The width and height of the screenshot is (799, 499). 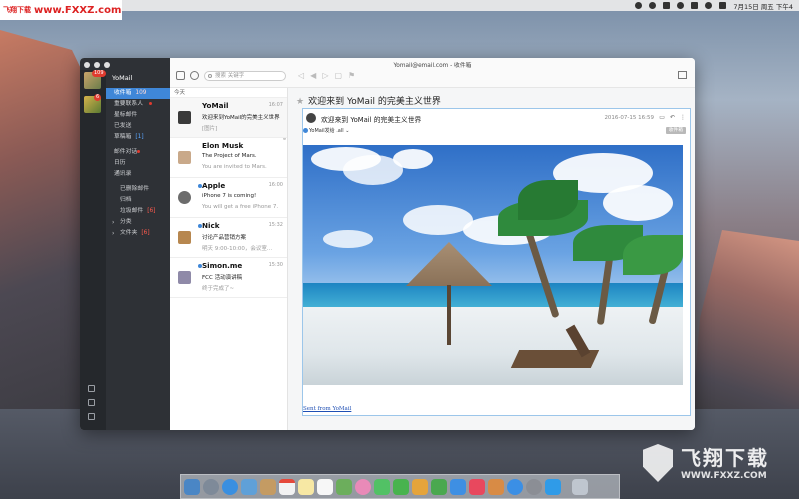 What do you see at coordinates (228, 278) in the screenshot?
I see `list-item: Simon.me 15:30 FCC 活动演讲稿 终于完成了~` at bounding box center [228, 278].